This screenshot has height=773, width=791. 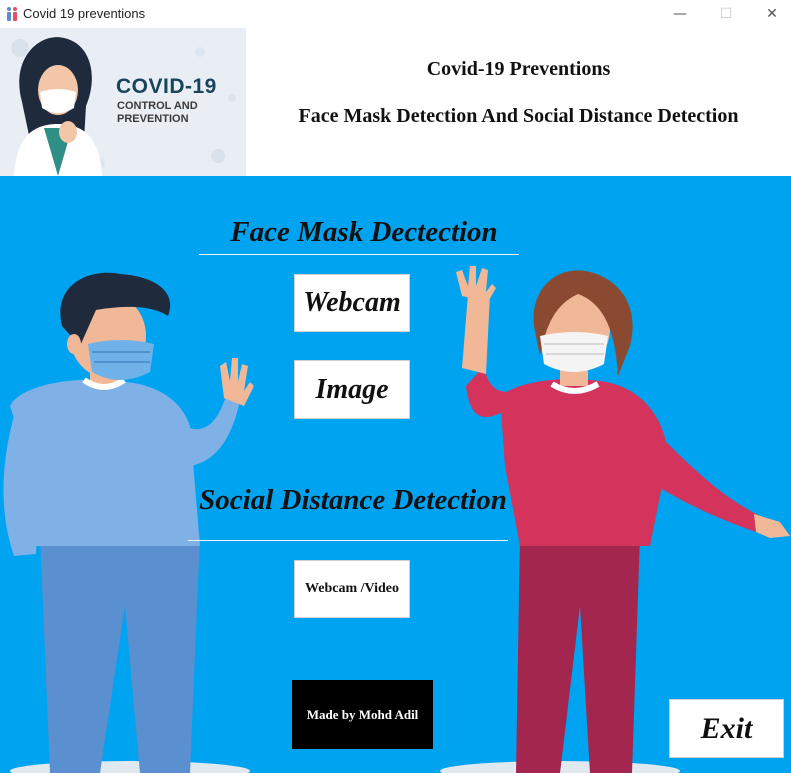 What do you see at coordinates (352, 389) in the screenshot?
I see `image-button: Image` at bounding box center [352, 389].